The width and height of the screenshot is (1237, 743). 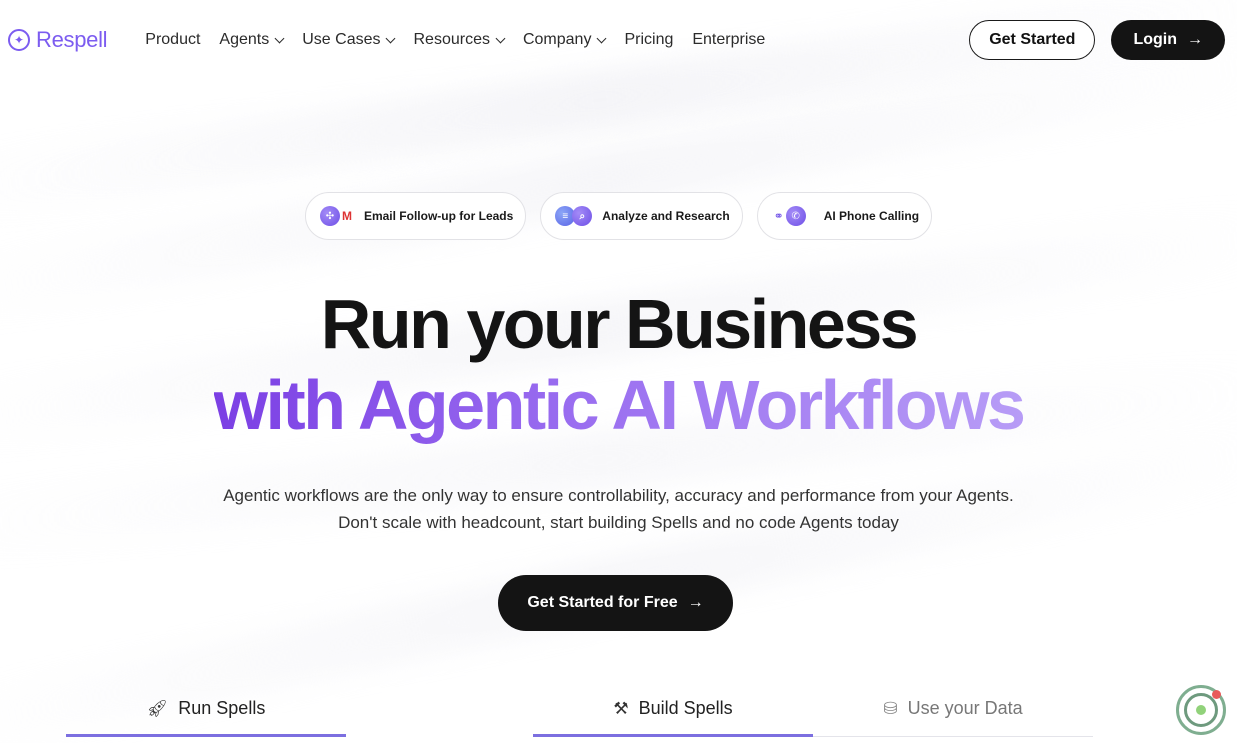 I want to click on chip-ai-phone-calling: ⚭ ✆ AI Phone Calling, so click(x=844, y=216).